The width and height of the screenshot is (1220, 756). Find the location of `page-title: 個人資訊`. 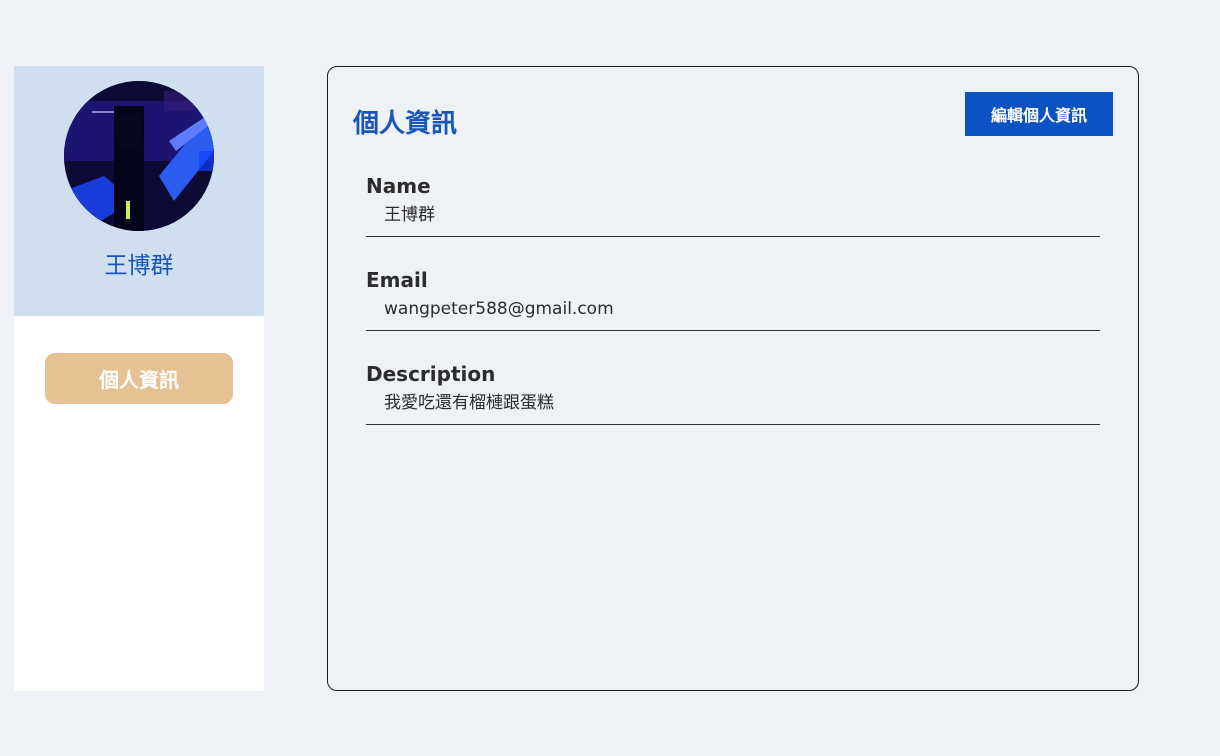

page-title: 個人資訊 is located at coordinates (405, 124).